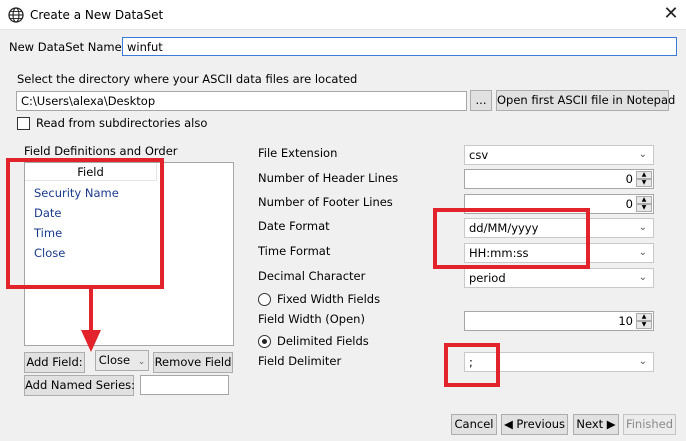 The height and width of the screenshot is (441, 686). What do you see at coordinates (323, 341) in the screenshot?
I see `delimited-fields-label: Delimited Fields` at bounding box center [323, 341].